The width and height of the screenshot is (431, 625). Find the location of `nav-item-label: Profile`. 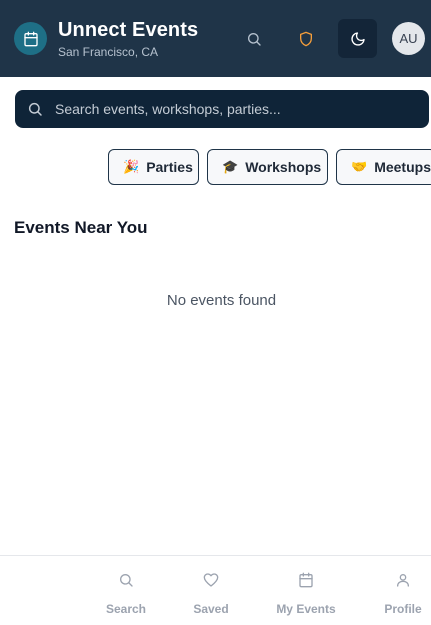

nav-item-label: Profile is located at coordinates (403, 609).